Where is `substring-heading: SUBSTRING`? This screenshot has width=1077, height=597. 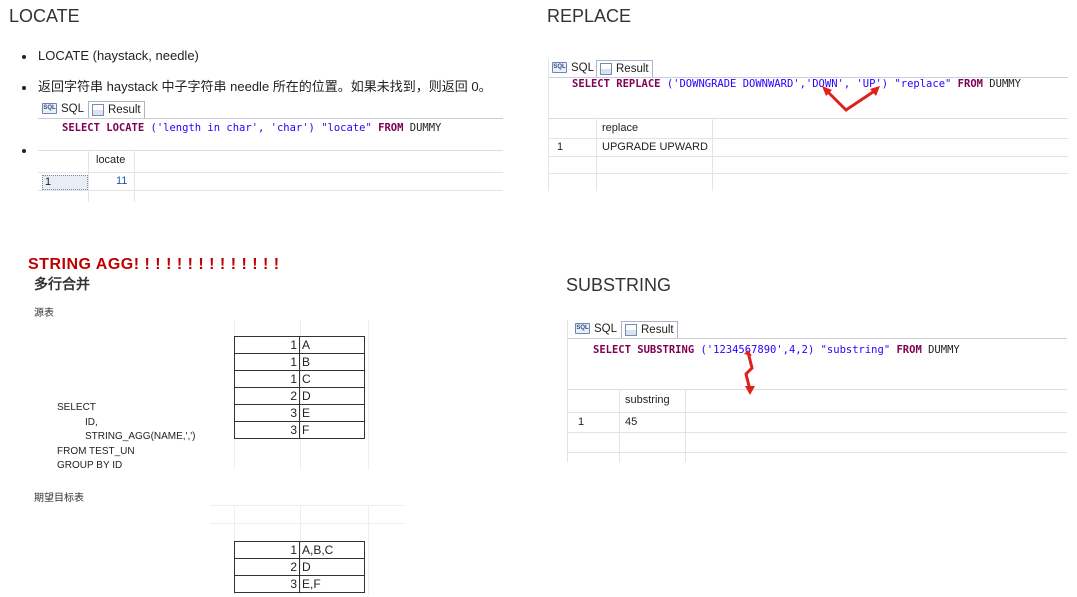
substring-heading: SUBSTRING is located at coordinates (619, 285).